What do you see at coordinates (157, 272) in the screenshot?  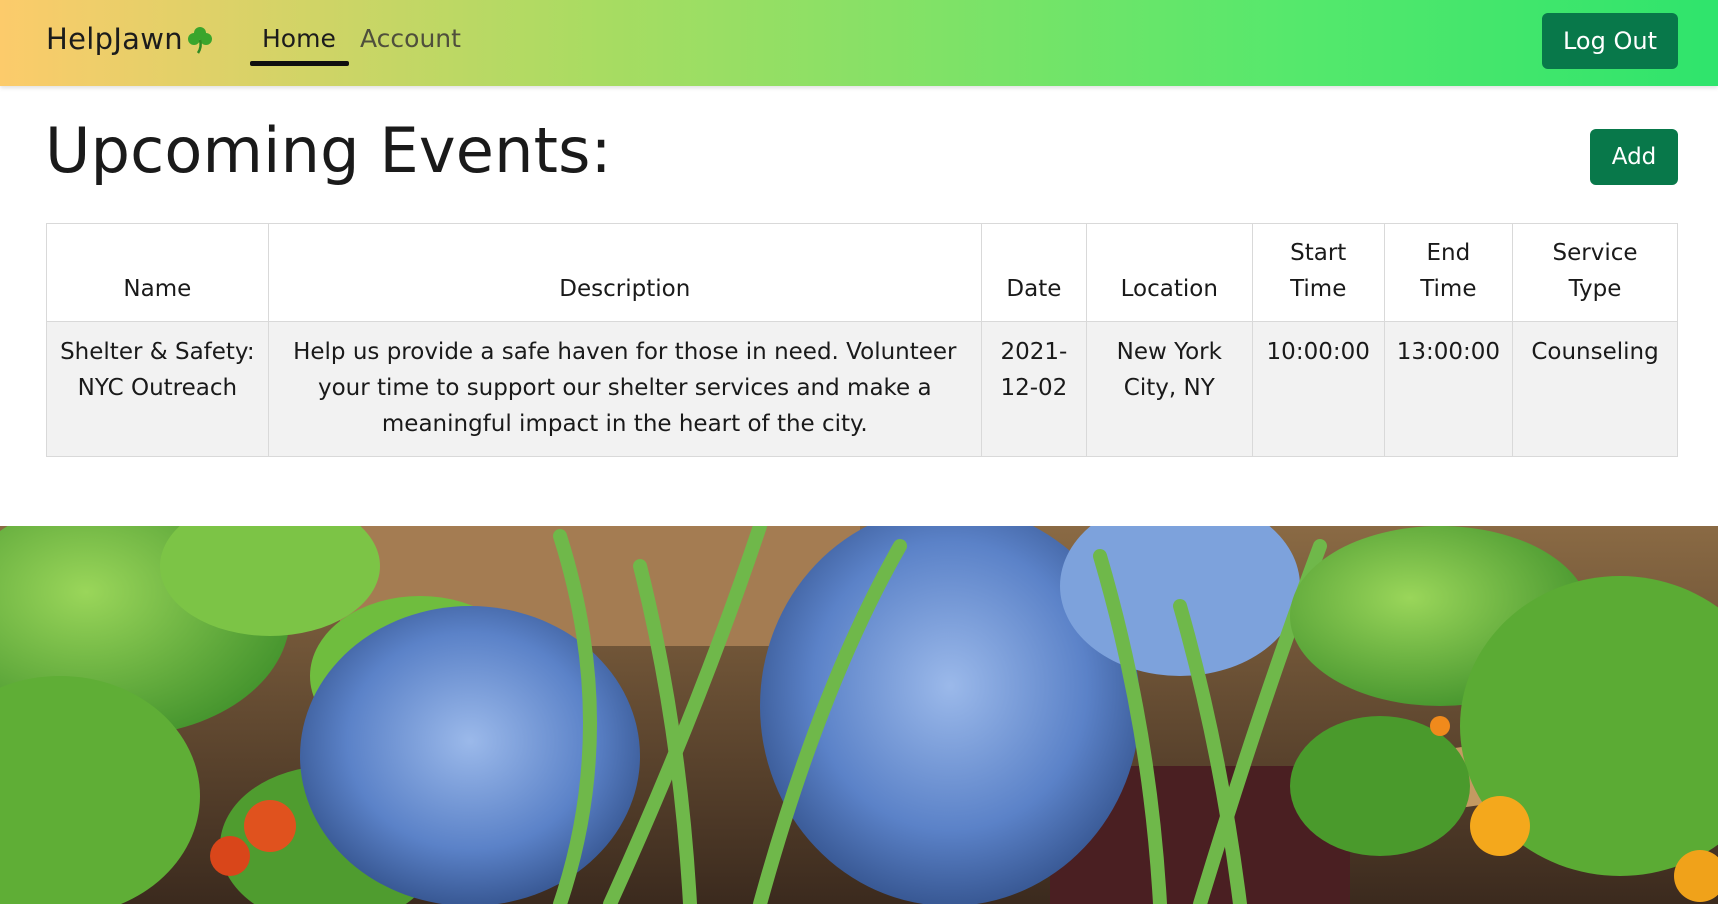 I see `column-header-name: Name` at bounding box center [157, 272].